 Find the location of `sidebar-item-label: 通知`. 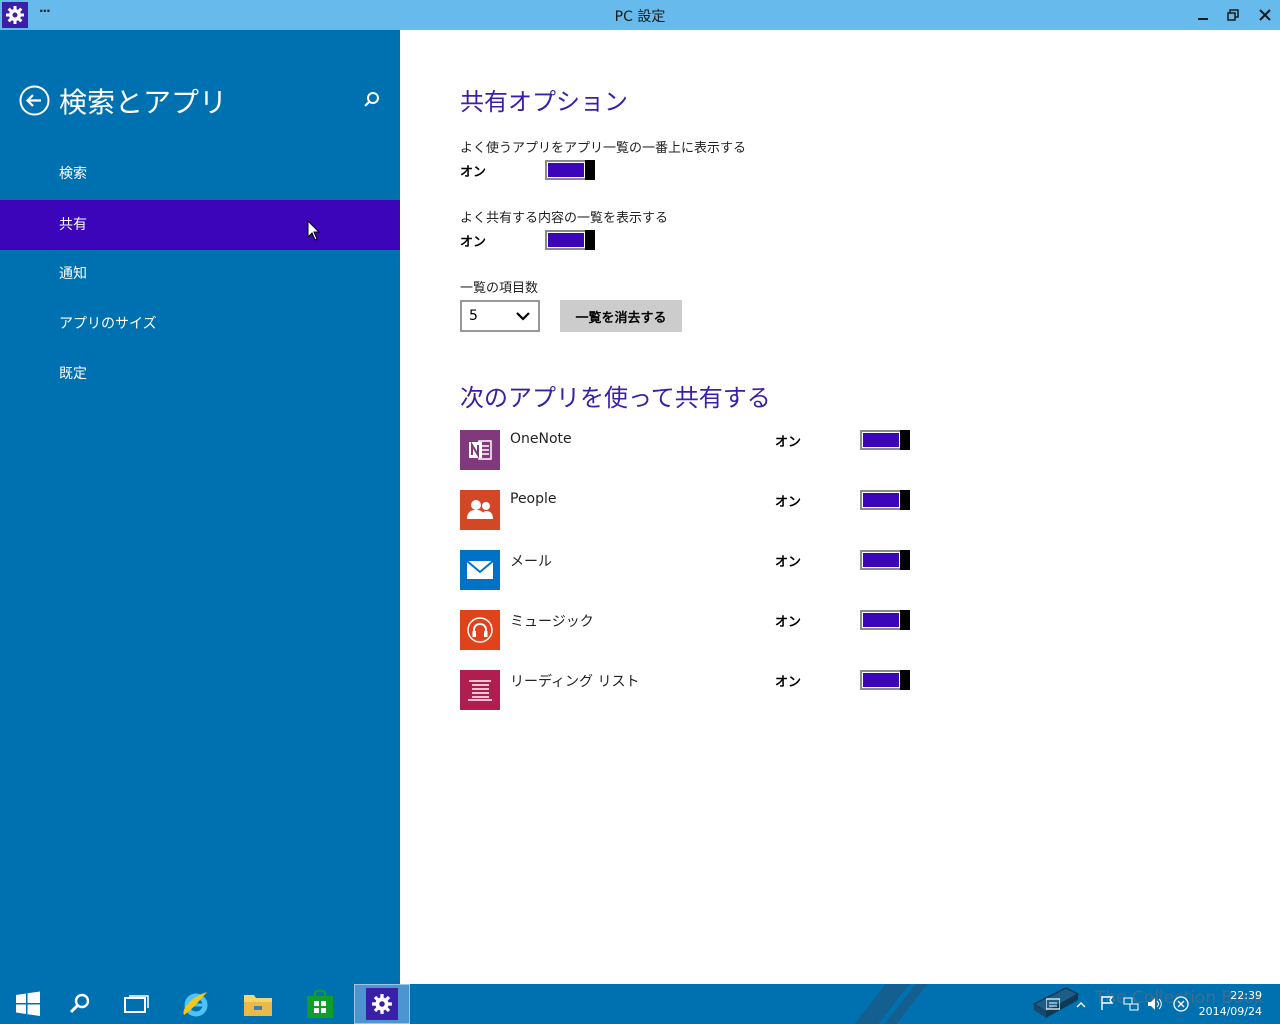

sidebar-item-label: 通知 is located at coordinates (73, 274).